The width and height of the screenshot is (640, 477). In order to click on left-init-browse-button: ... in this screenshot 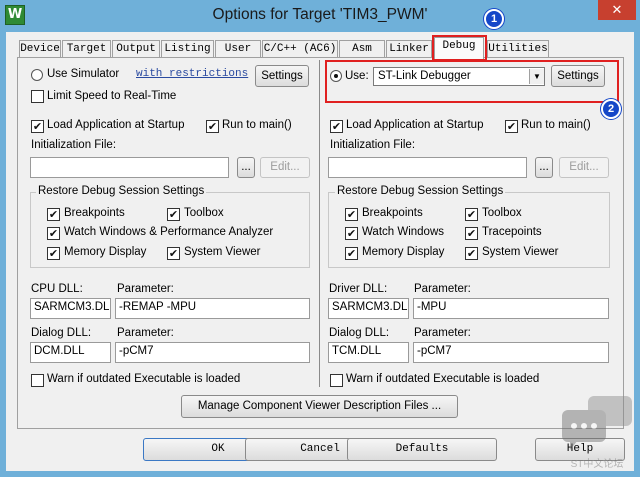, I will do `click(246, 167)`.